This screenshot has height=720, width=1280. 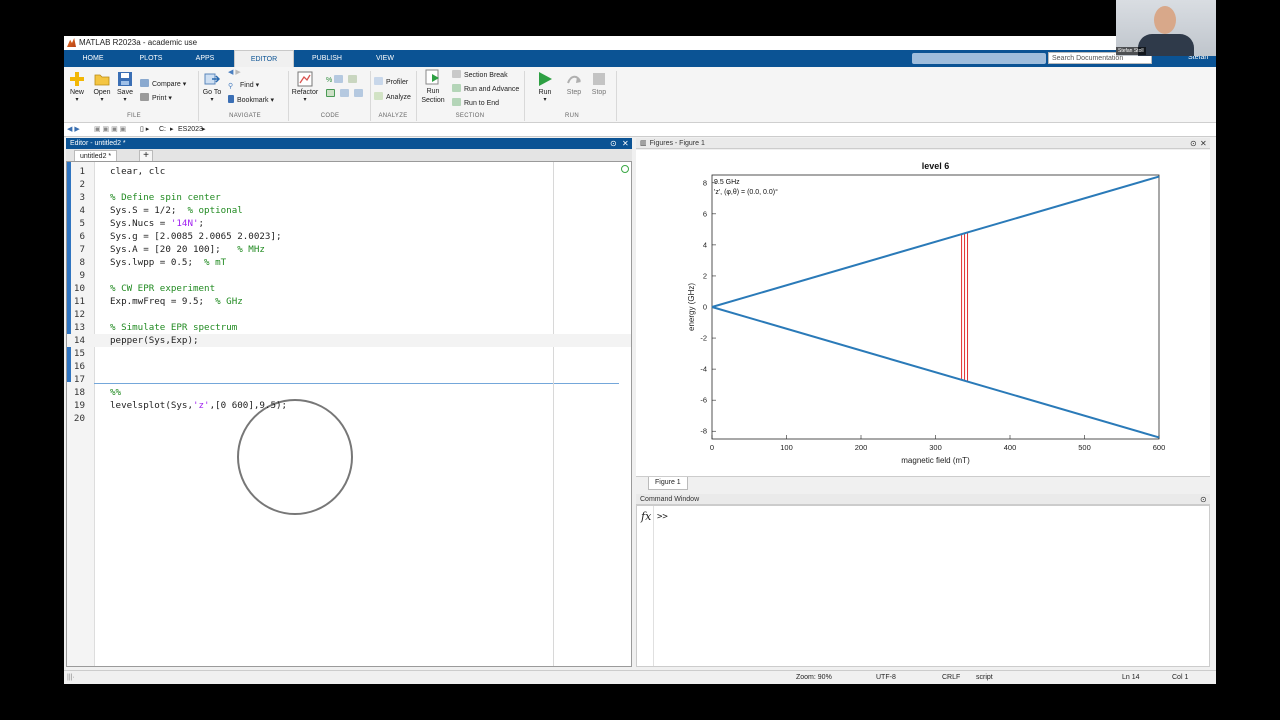 I want to click on code-tools-row1: %, so click(x=343, y=80).